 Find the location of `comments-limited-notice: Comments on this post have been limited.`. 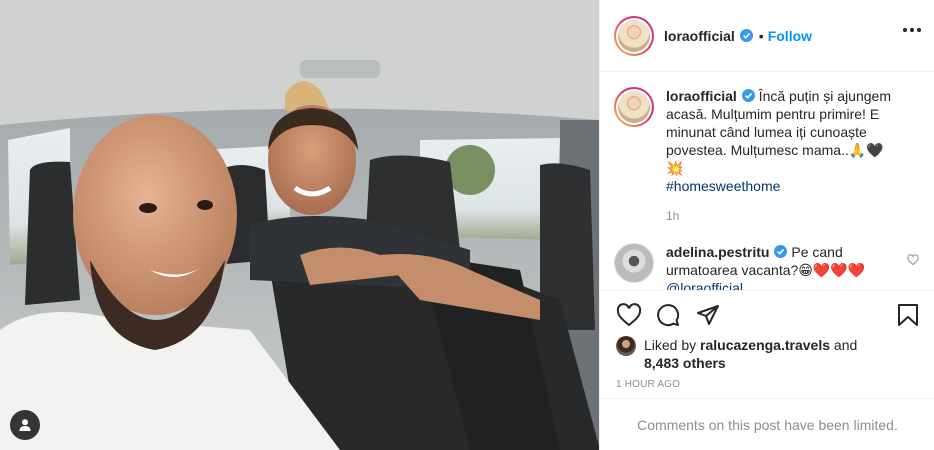

comments-limited-notice: Comments on this post have been limited. is located at coordinates (767, 424).